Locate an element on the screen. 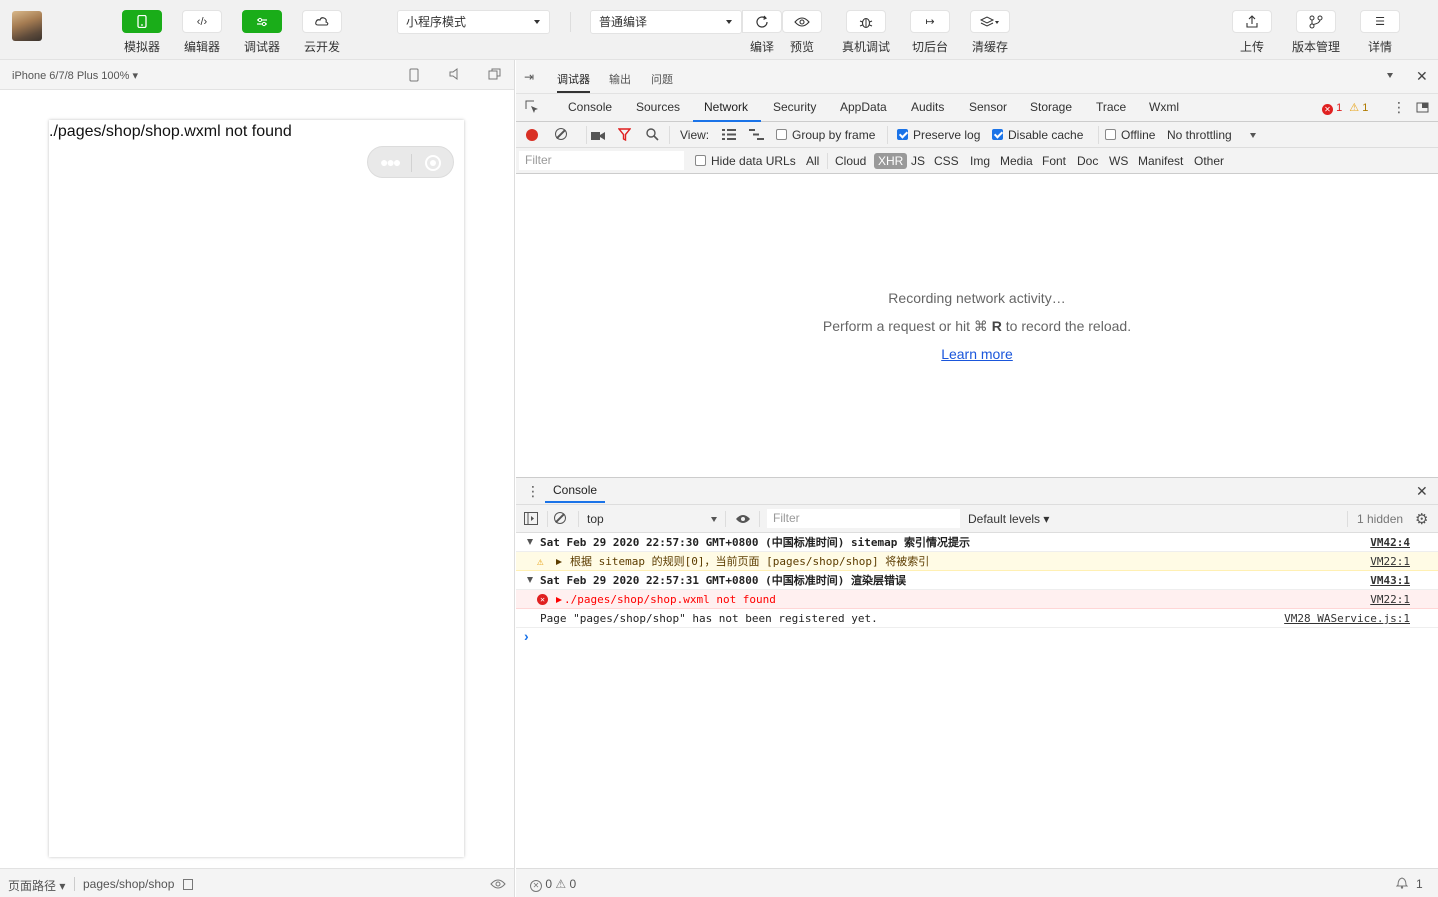 This screenshot has height=897, width=1438. search-icon is located at coordinates (652, 136).